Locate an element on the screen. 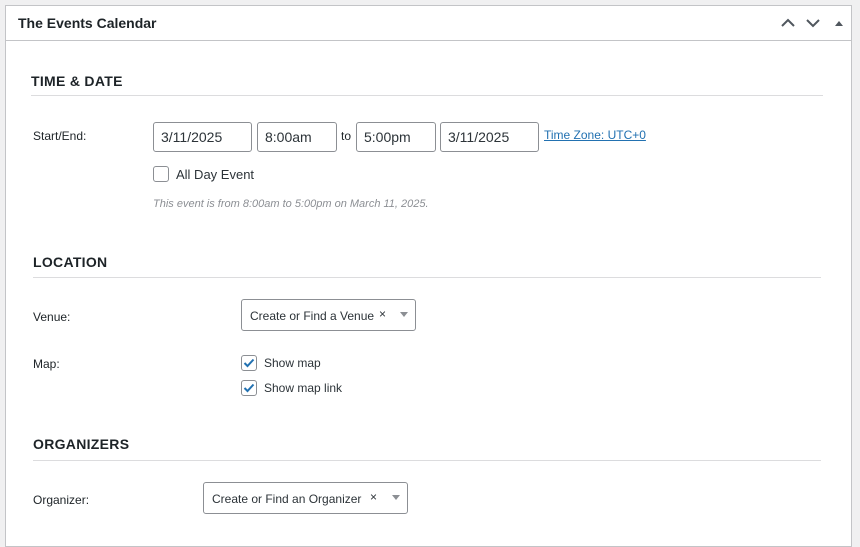 The image size is (860, 547). map-label: Map: is located at coordinates (46, 364).